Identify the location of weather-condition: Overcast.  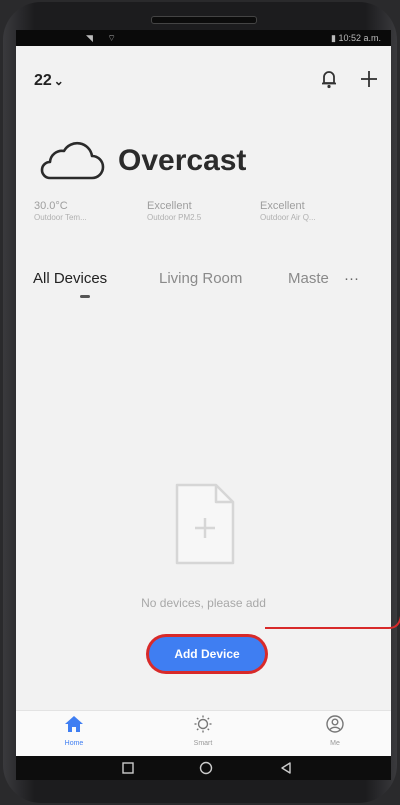
(182, 160).